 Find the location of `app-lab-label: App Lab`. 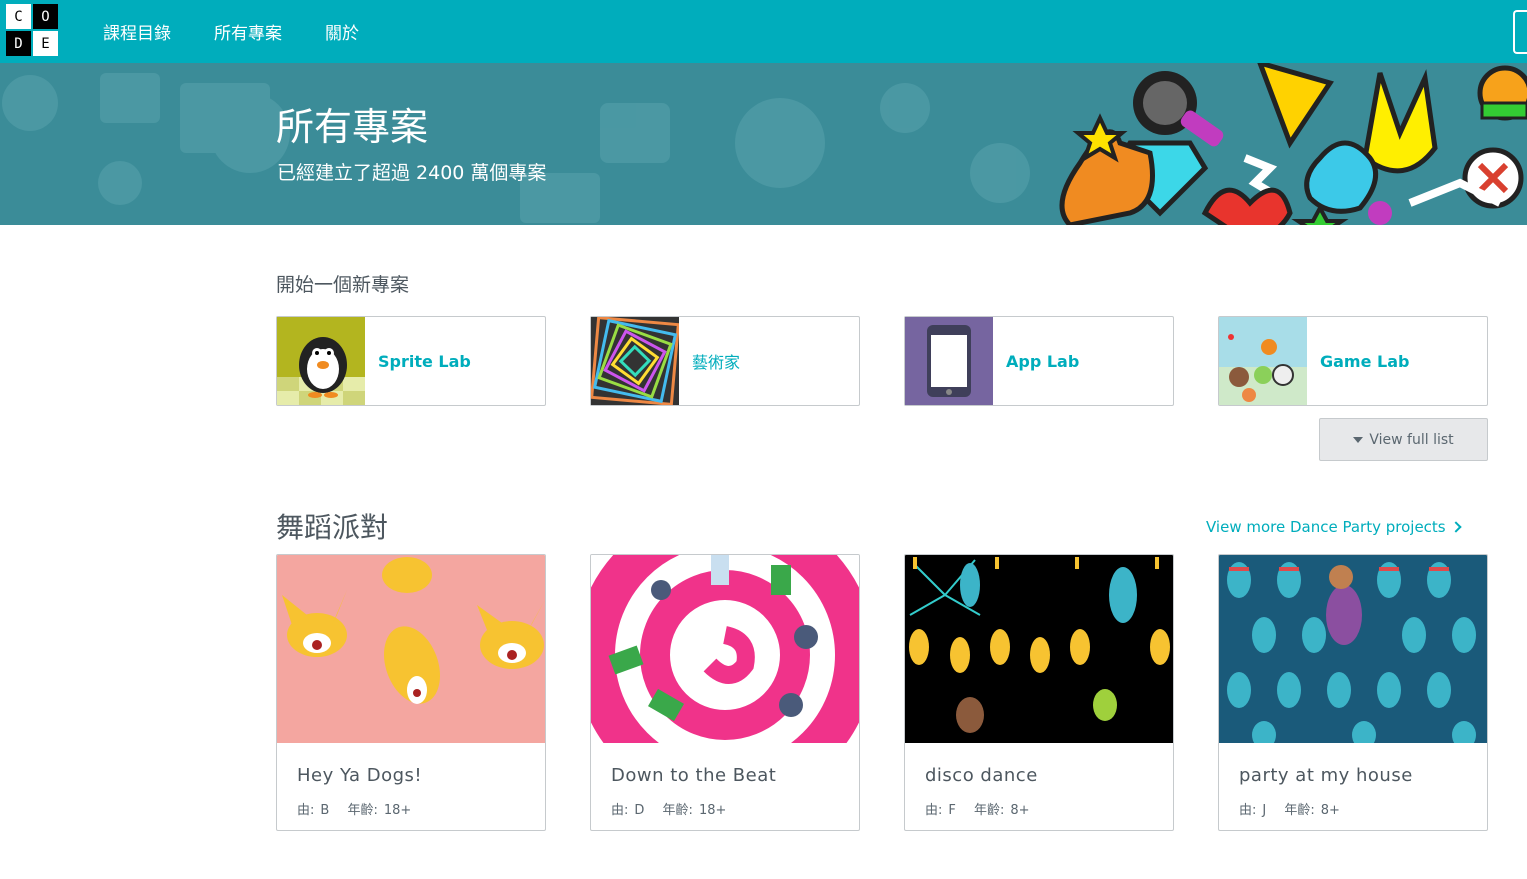

app-lab-label: App Lab is located at coordinates (1043, 361).